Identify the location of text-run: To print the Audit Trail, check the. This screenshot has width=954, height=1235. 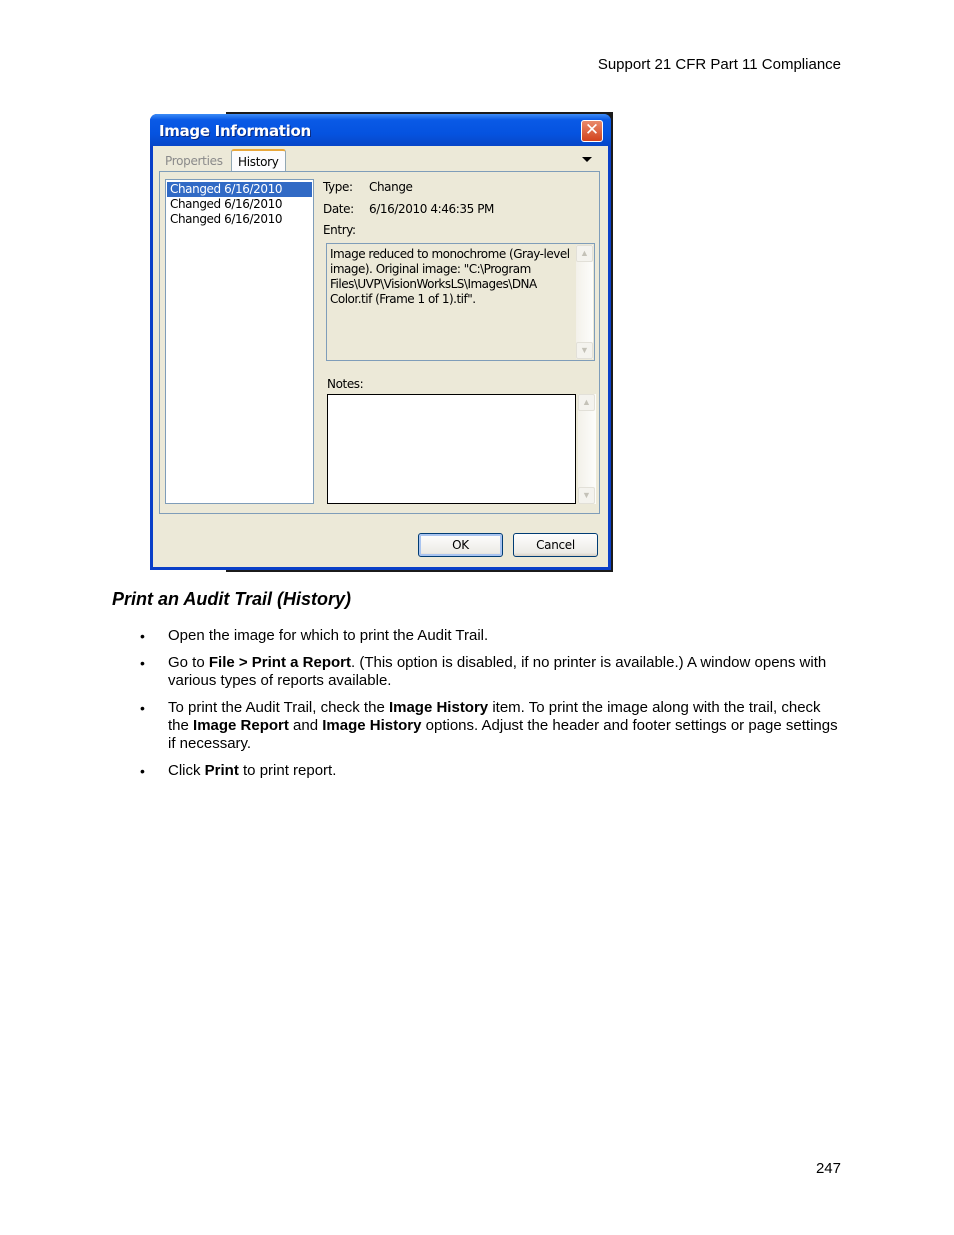
(278, 707).